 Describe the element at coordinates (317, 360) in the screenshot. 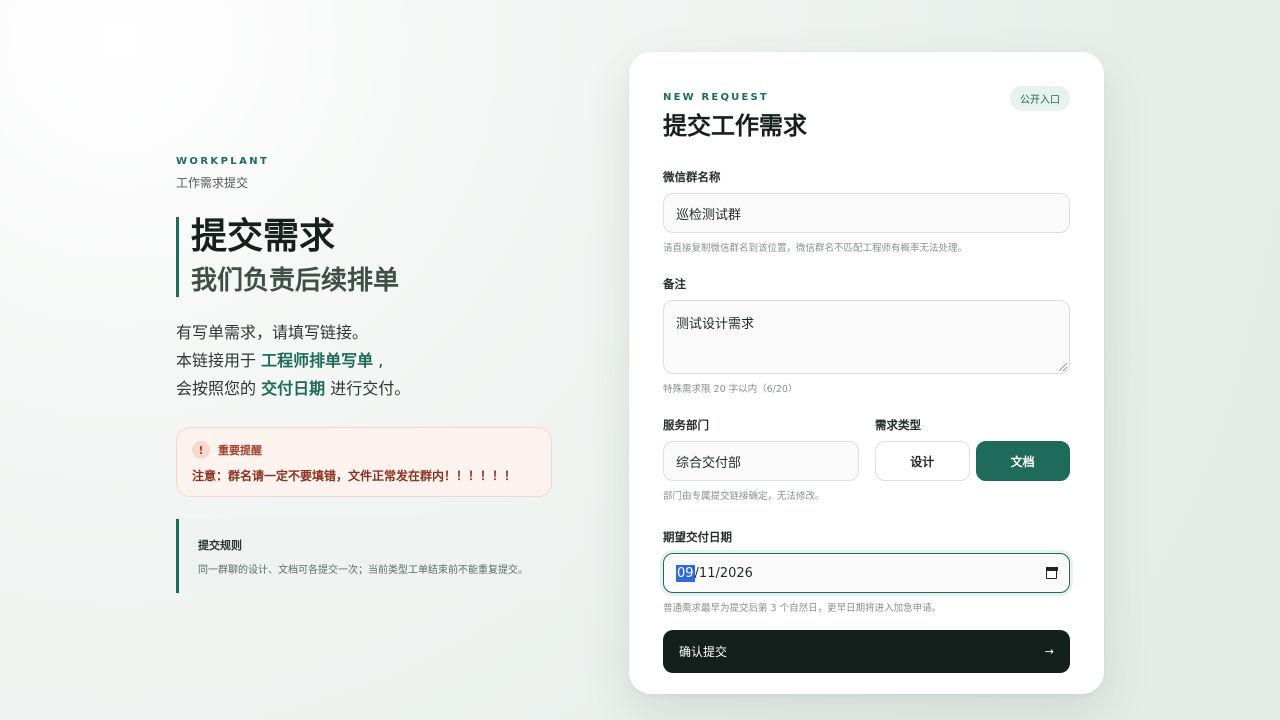

I see `description-emphasis: 工程师排单写单` at that location.